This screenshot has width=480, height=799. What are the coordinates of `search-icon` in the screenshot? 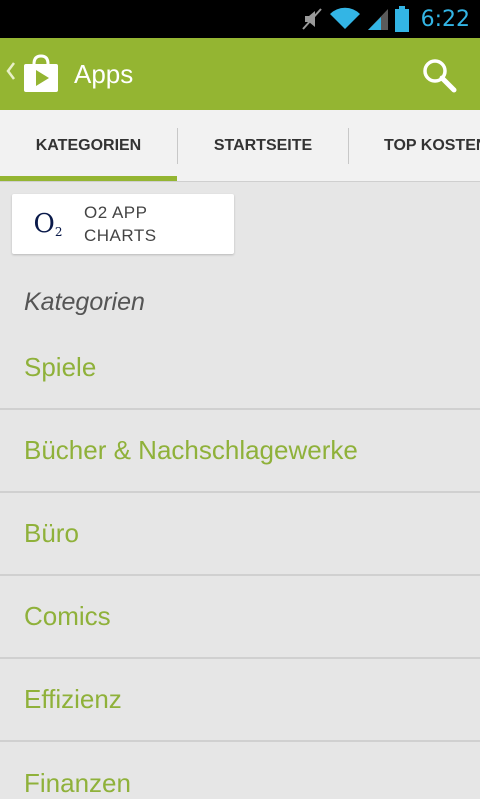 It's located at (439, 75).